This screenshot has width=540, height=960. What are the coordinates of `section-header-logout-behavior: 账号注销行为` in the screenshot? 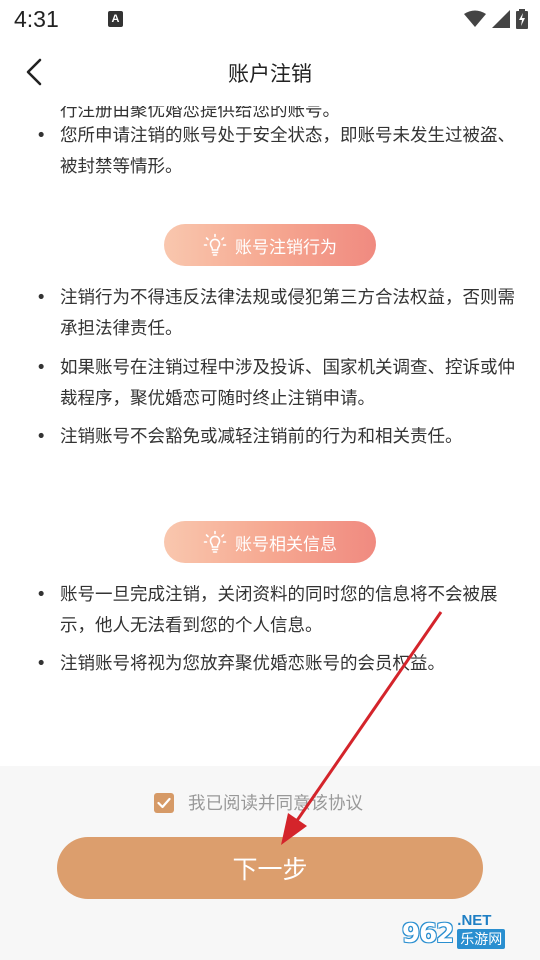 It's located at (270, 245).